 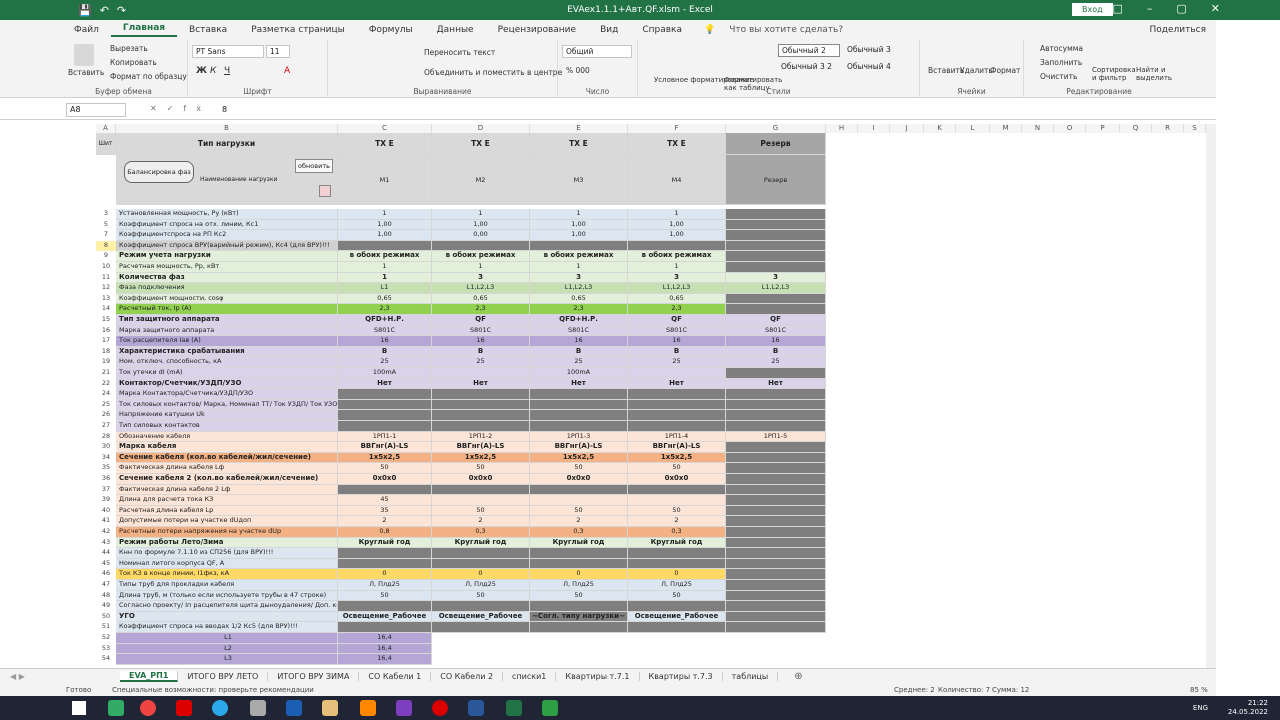 I want to click on row-label: Допустимые потери на участке dUдоп, so click(x=227, y=521).